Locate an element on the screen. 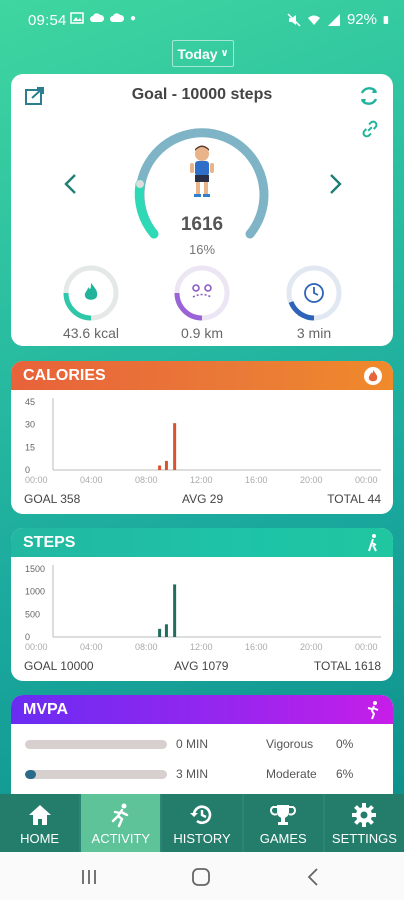 The width and height of the screenshot is (404, 900). distance-value: 0.9 km is located at coordinates (201, 333).